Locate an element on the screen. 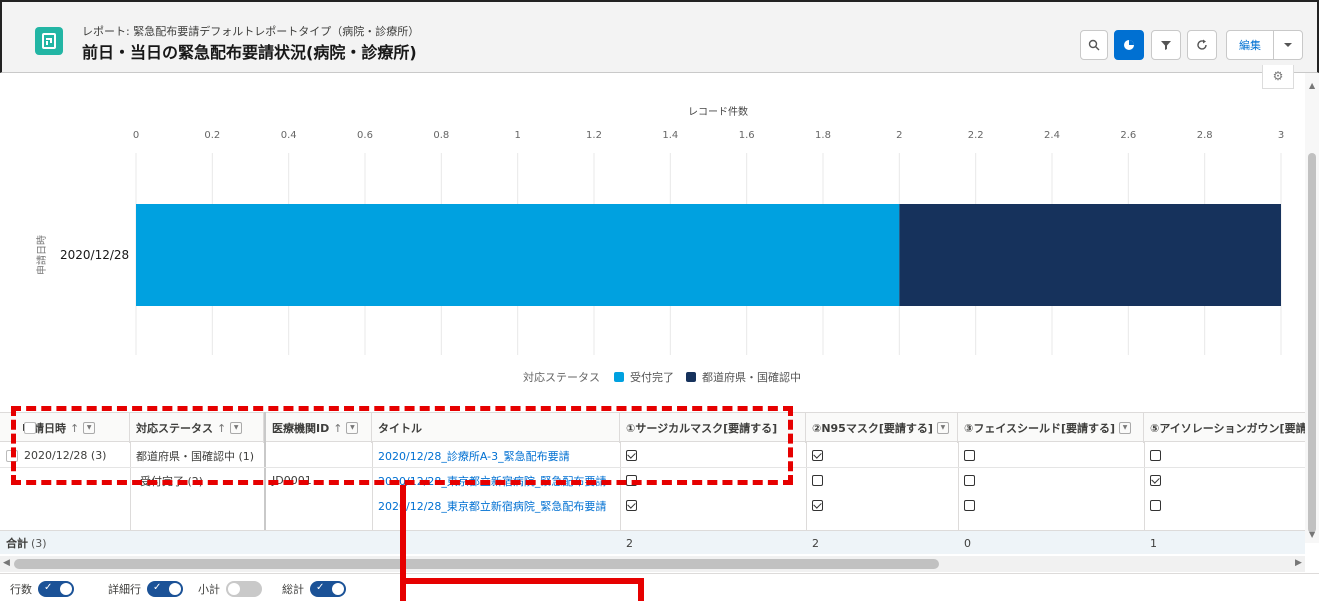 The height and width of the screenshot is (601, 1319). x-tick-label: 2.4 is located at coordinates (1052, 135).